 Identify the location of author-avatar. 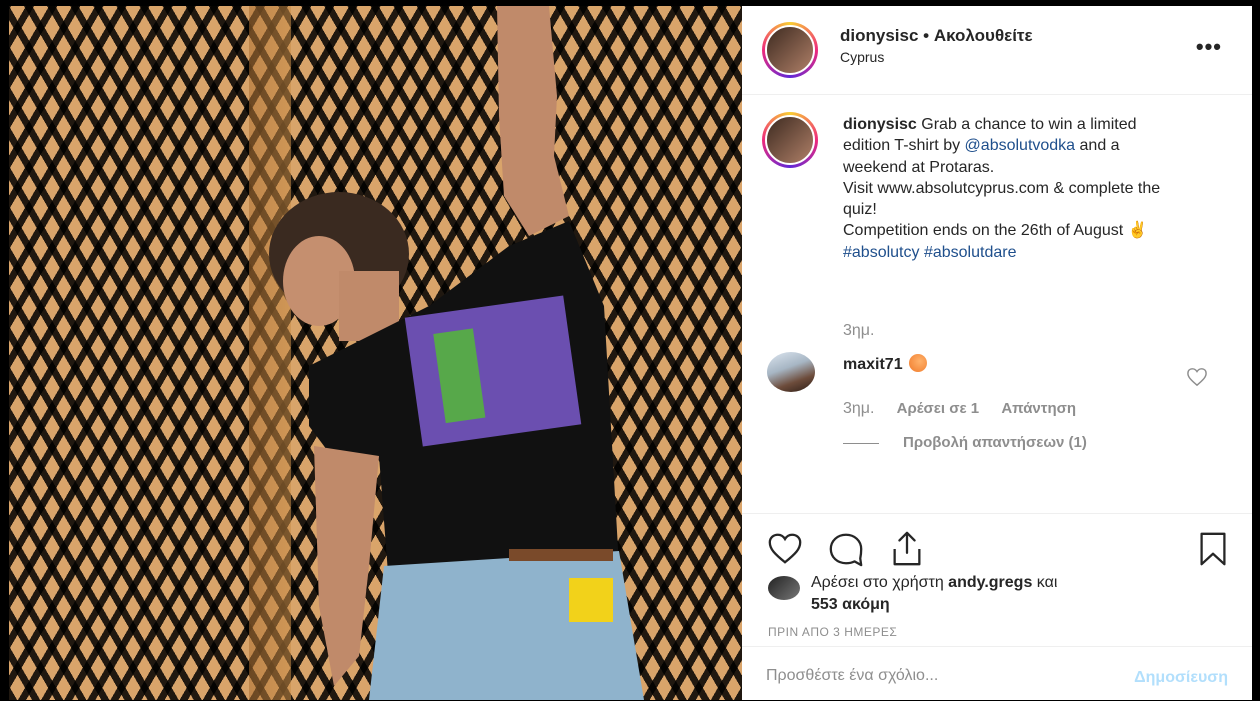
(790, 50).